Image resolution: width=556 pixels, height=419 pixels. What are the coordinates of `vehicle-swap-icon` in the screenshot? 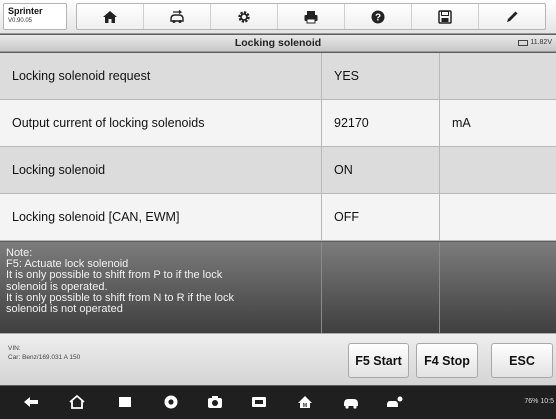 It's located at (177, 16).